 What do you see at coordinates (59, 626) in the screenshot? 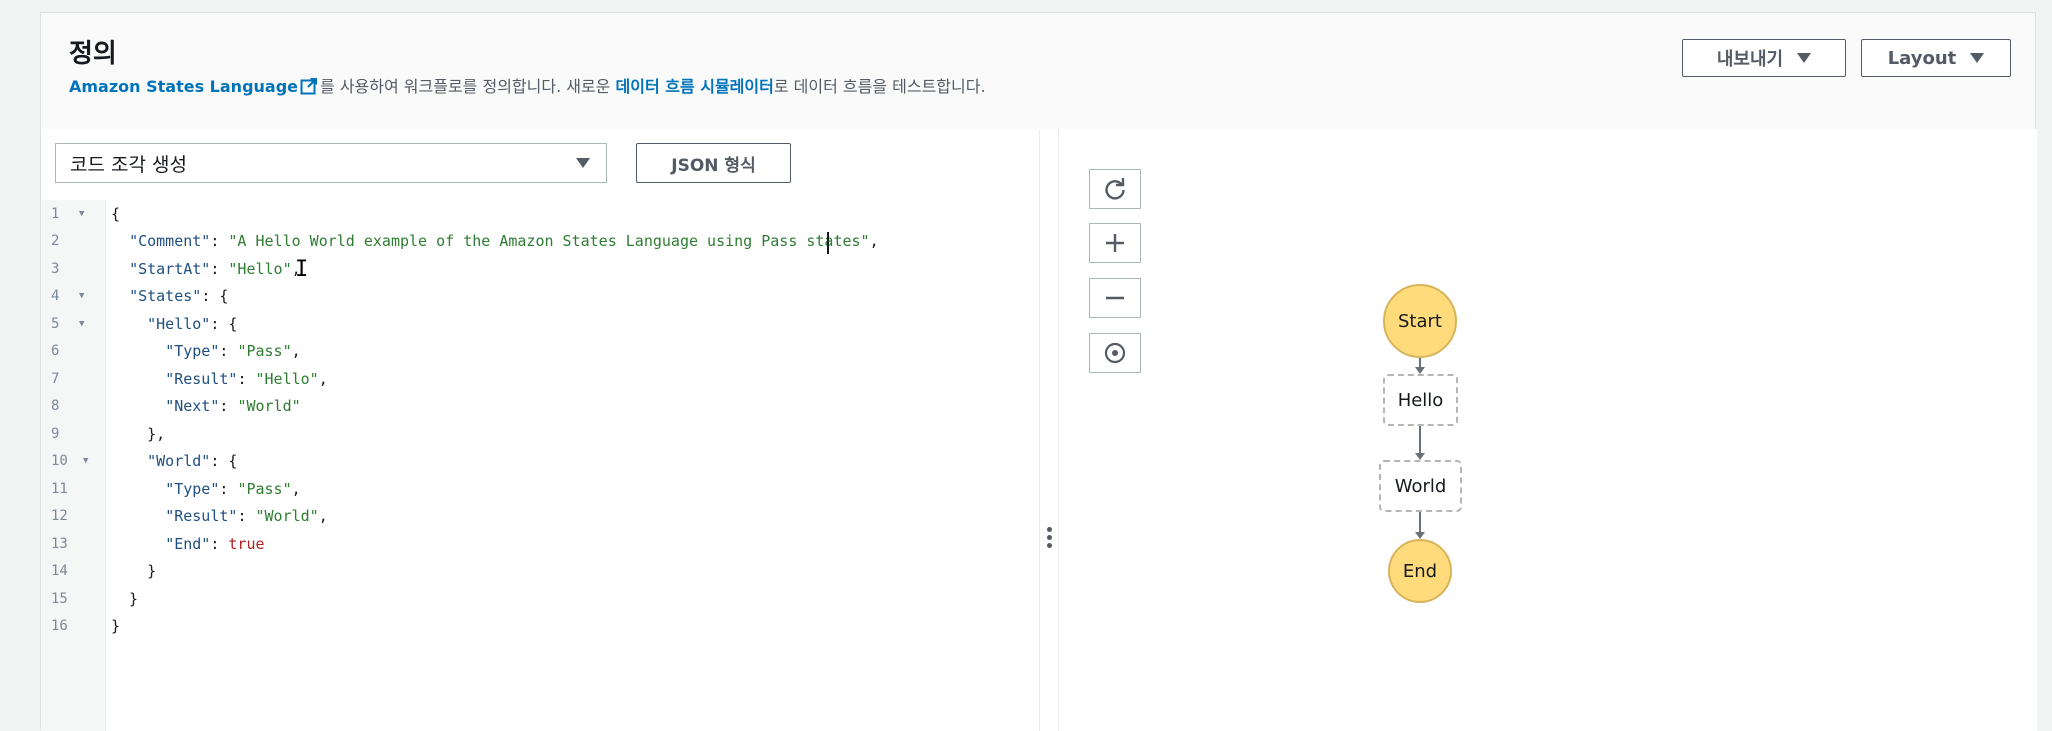
I see `line-number: 16` at bounding box center [59, 626].